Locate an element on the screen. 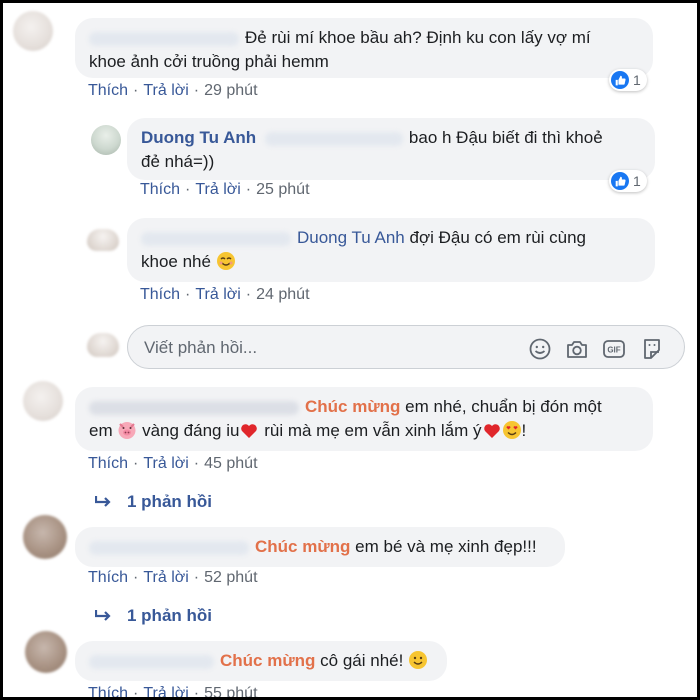  timestamp: 55 phút is located at coordinates (230, 691).